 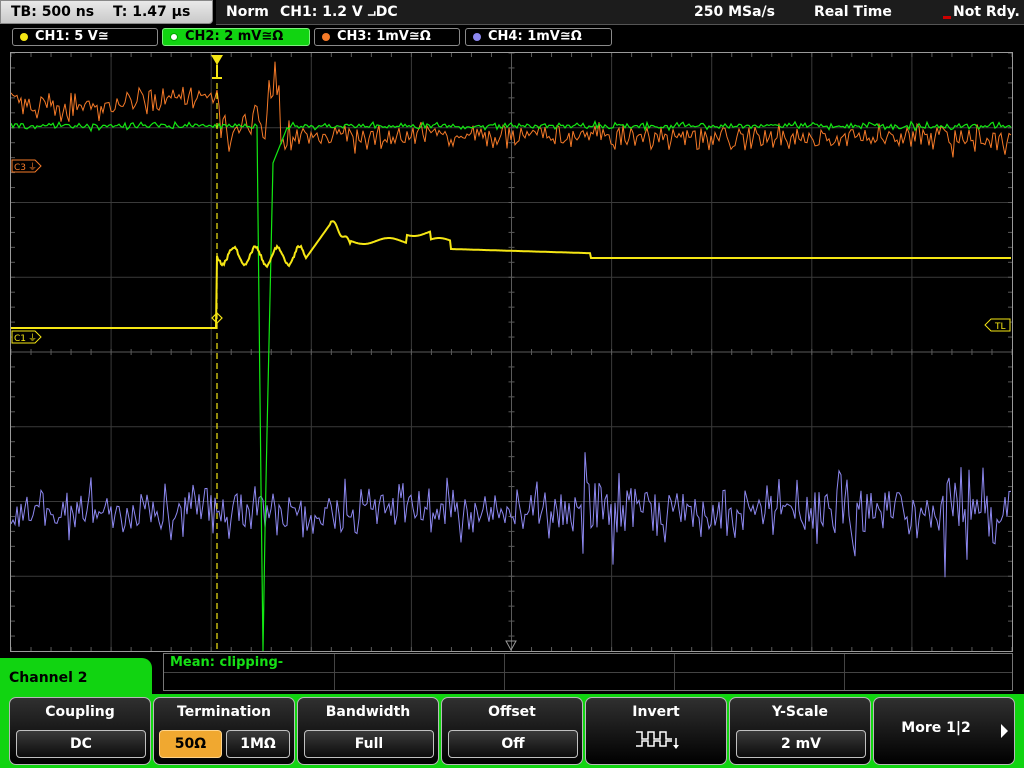 What do you see at coordinates (326, 37) in the screenshot?
I see `ch3-color-icon` at bounding box center [326, 37].